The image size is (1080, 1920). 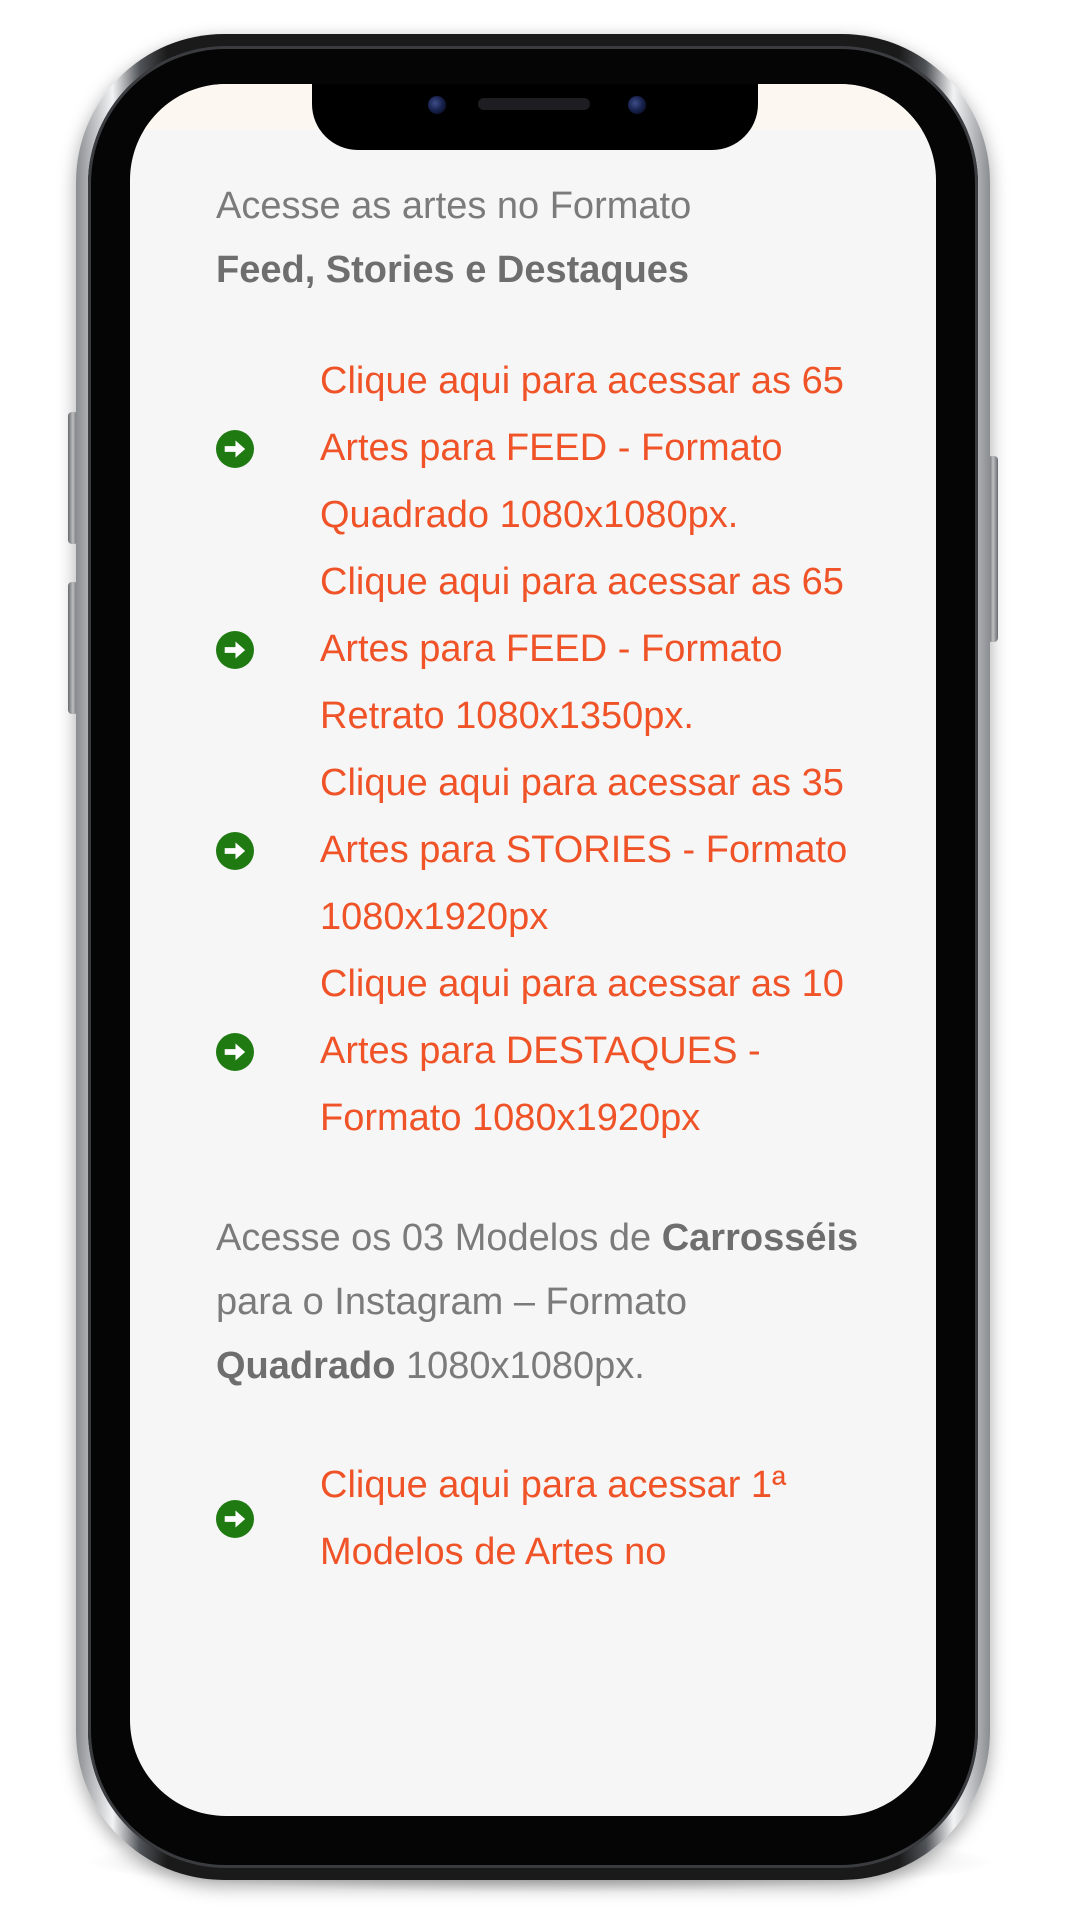 I want to click on carousel-intro-text: para o Instagram – Formato, so click(x=451, y=1302).